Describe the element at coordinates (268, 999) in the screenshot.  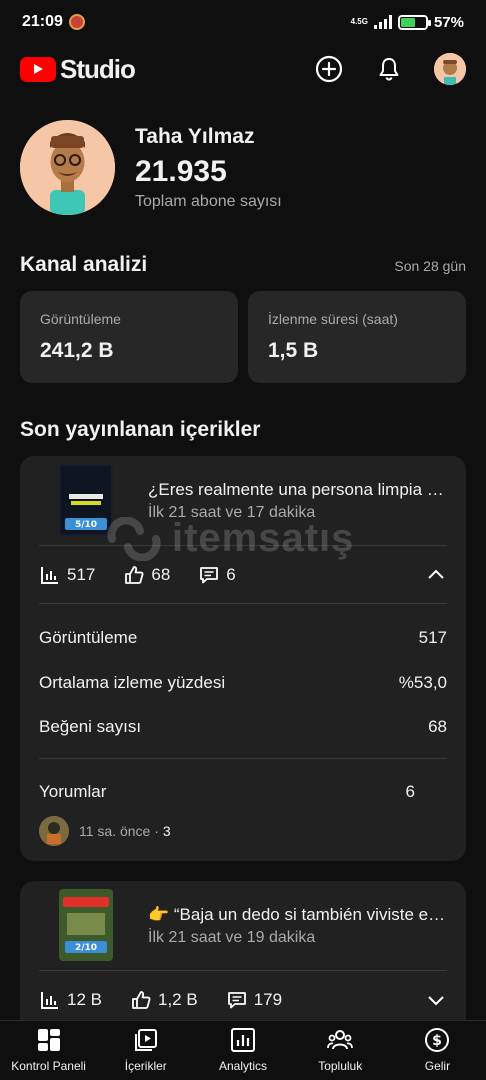
I see `comments-count: 179` at that location.